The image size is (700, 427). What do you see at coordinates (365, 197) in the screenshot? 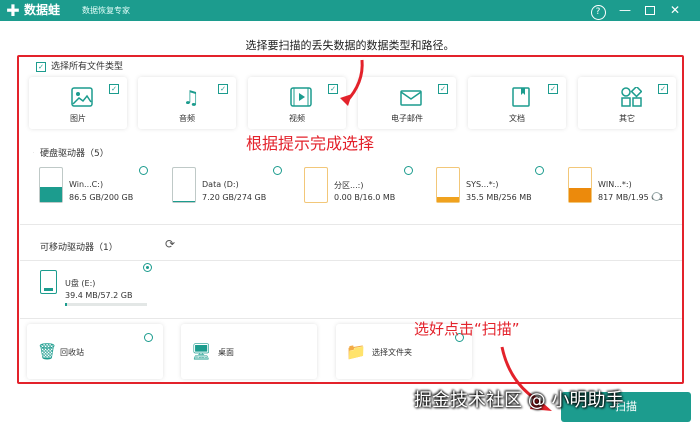
I see `drive-size: 0.00 B/16.0 MB` at bounding box center [365, 197].